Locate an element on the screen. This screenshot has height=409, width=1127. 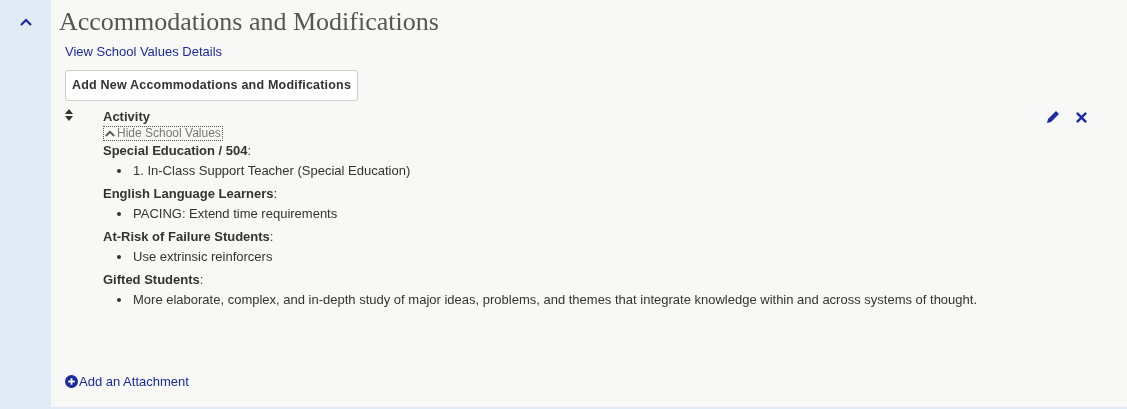
entry-text: PACING: Extend time requirements is located at coordinates (235, 214).